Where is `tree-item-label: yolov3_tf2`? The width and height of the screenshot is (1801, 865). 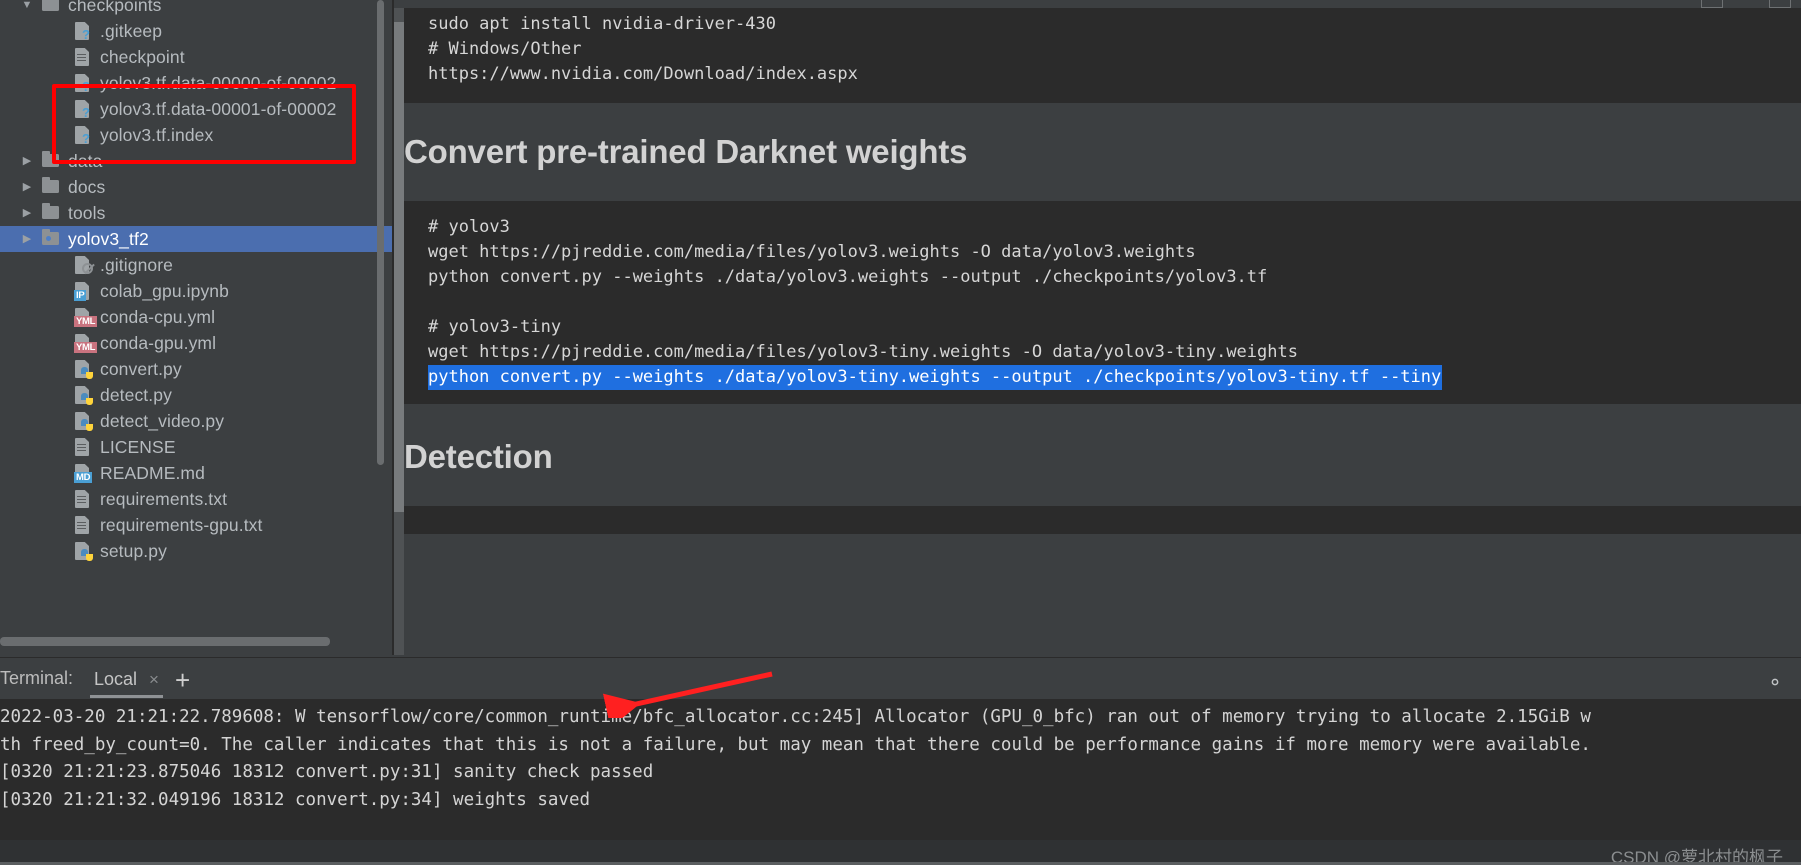 tree-item-label: yolov3_tf2 is located at coordinates (108, 238).